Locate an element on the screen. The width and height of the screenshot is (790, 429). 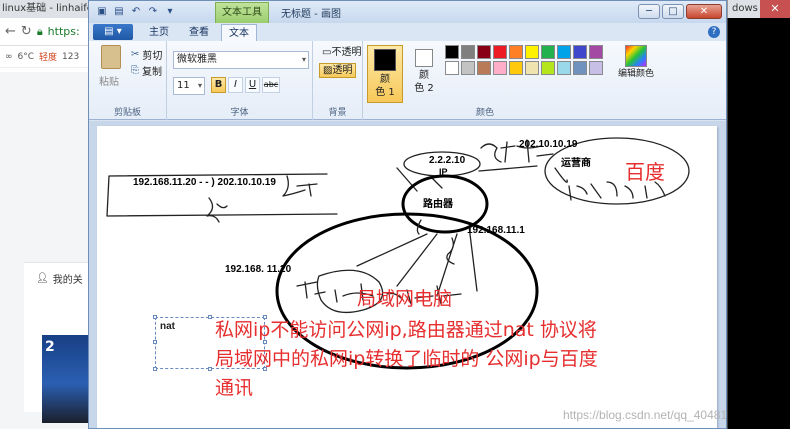
background-close-button: ✕ is located at coordinates (775, 9).